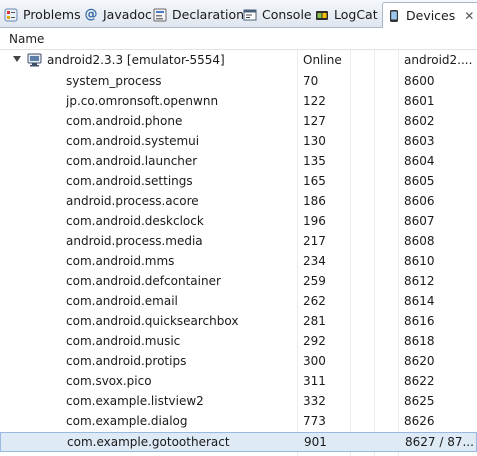  What do you see at coordinates (148, 442) in the screenshot?
I see `process-name: com.example.gotootheract` at bounding box center [148, 442].